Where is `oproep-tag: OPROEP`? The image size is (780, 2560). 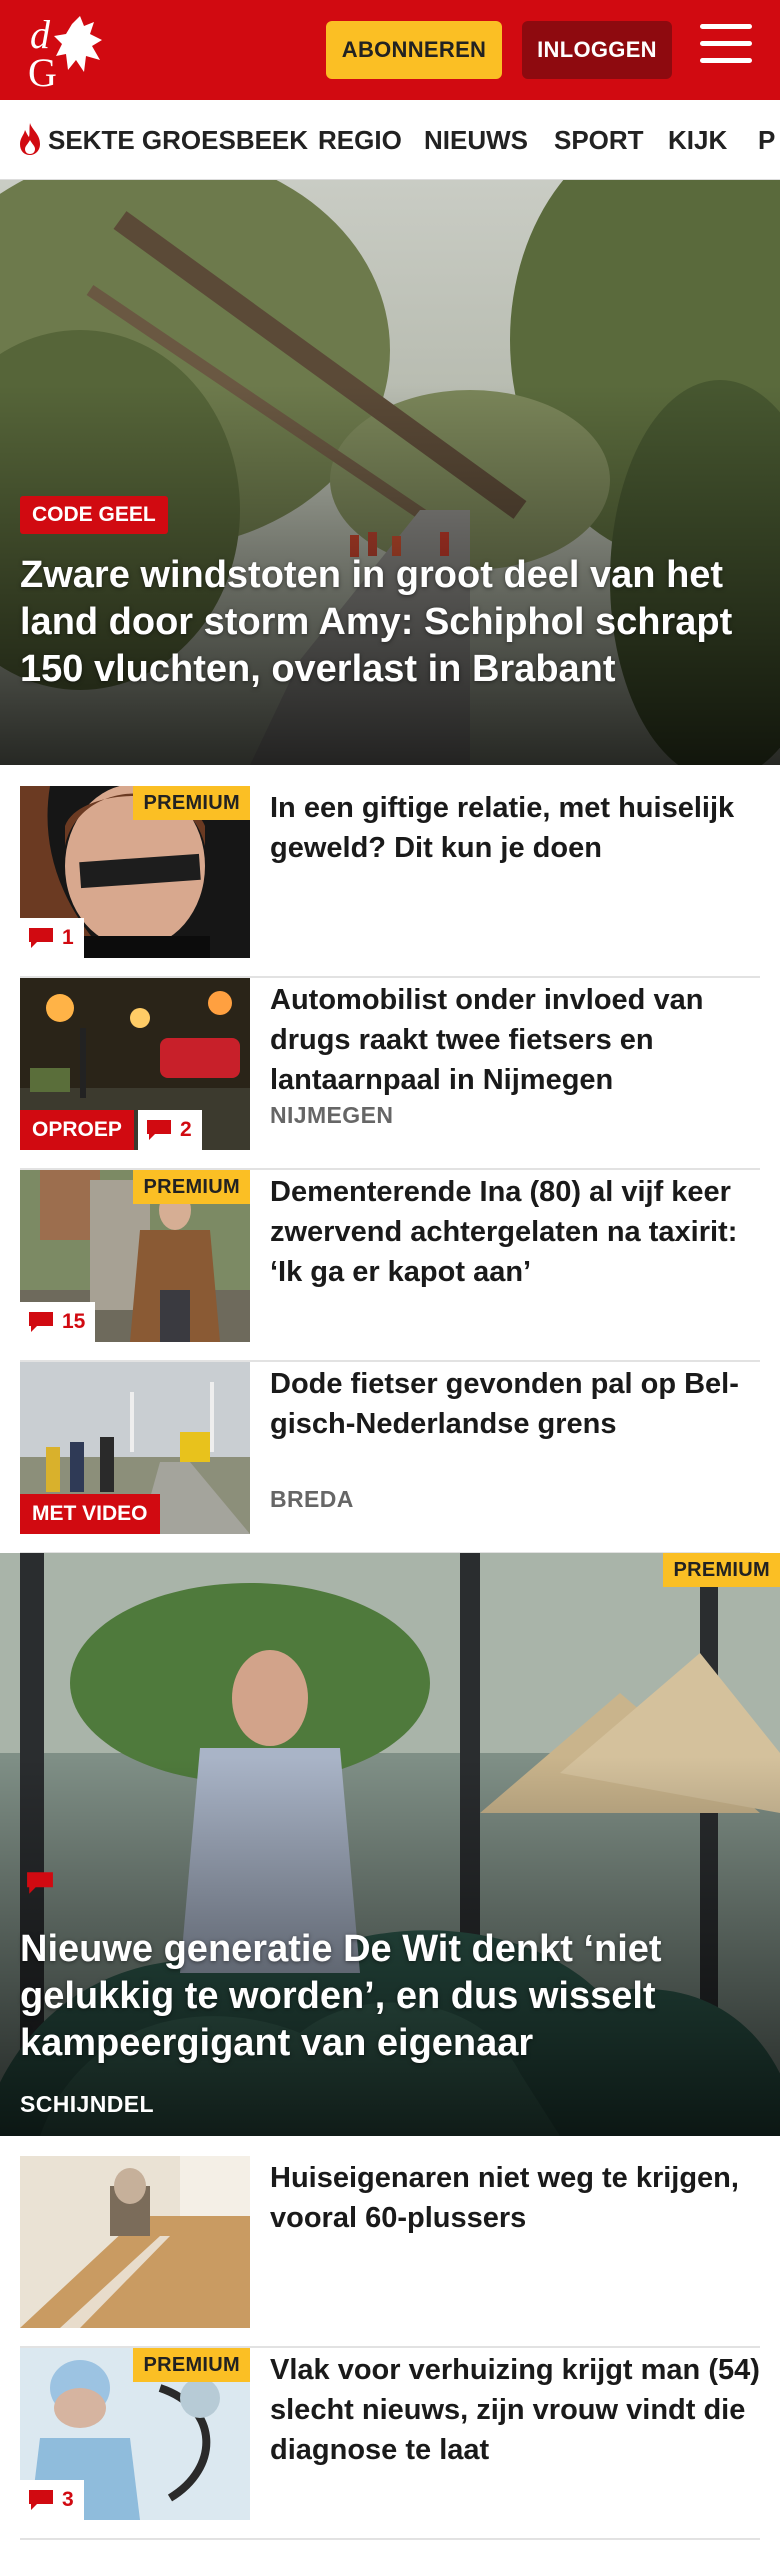
oproep-tag: OPROEP is located at coordinates (77, 1130).